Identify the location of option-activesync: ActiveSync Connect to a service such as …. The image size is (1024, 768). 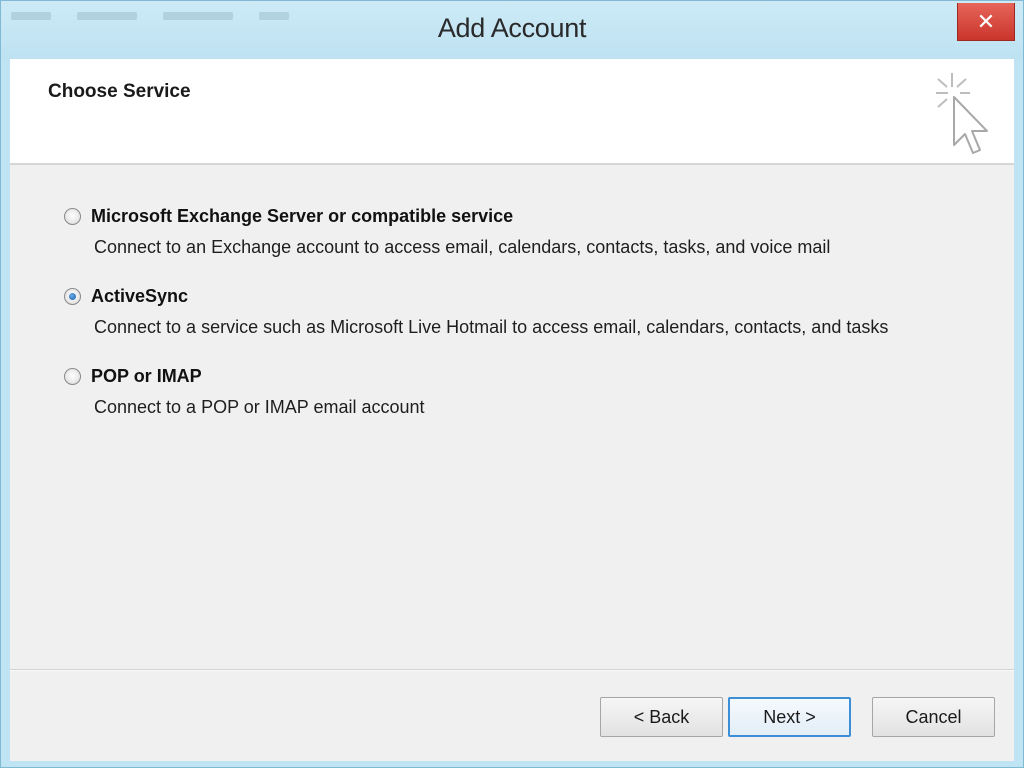
(524, 319).